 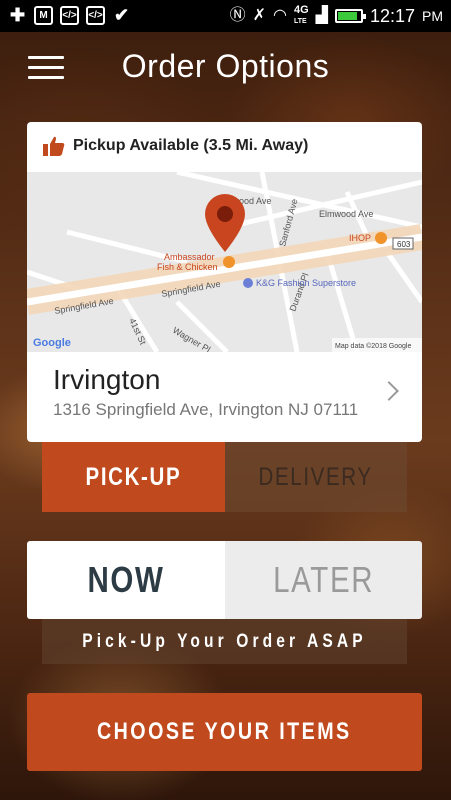 What do you see at coordinates (360, 238) in the screenshot?
I see `map-label-ihop: IHOP` at bounding box center [360, 238].